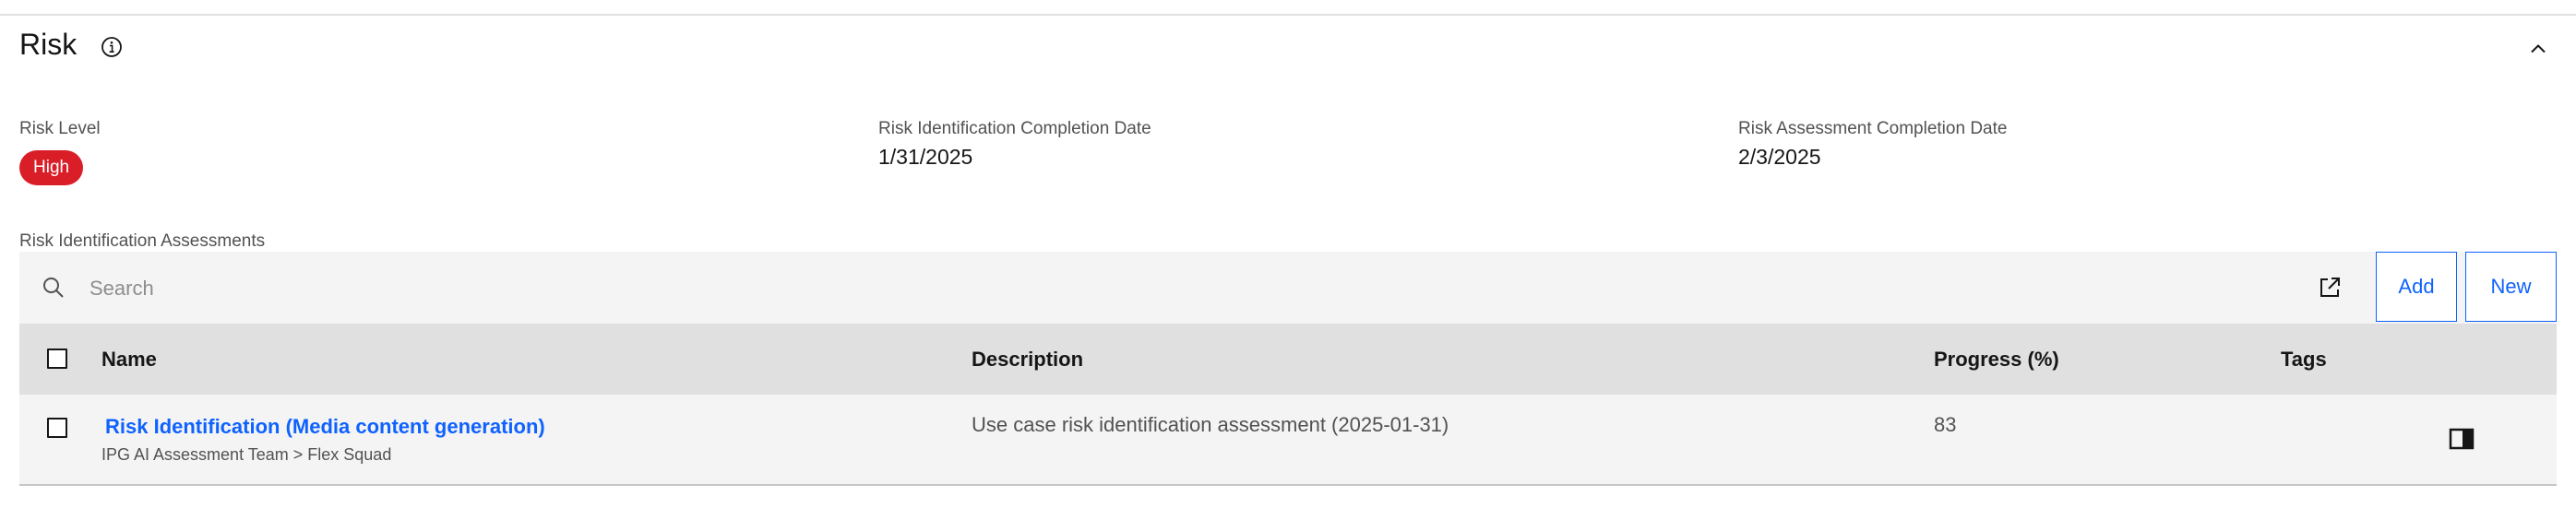 This screenshot has height=520, width=2576. Describe the element at coordinates (51, 167) in the screenshot. I see `risk-level-badge: High` at that location.